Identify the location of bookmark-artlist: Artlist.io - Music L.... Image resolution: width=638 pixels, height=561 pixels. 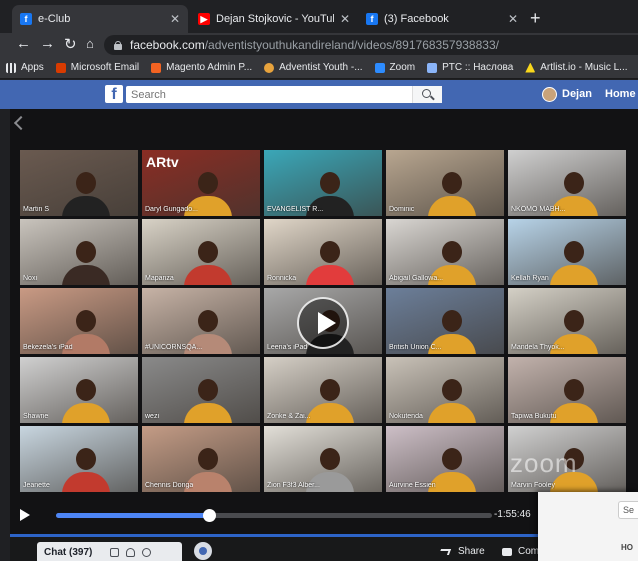
(576, 67).